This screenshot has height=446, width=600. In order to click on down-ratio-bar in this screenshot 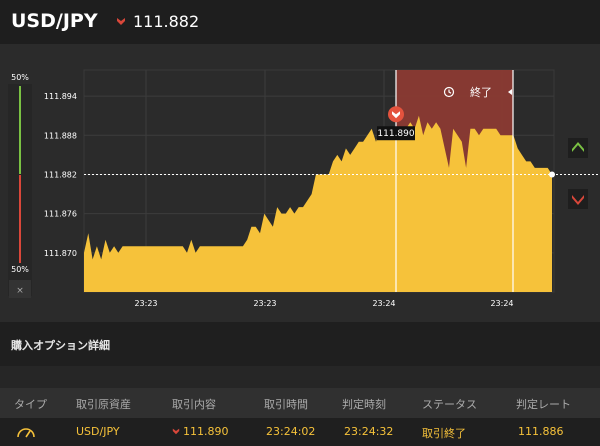, I will do `click(20, 219)`.